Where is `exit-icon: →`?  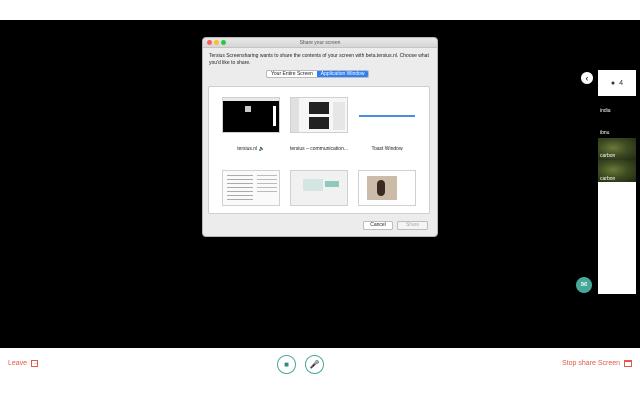 exit-icon: → is located at coordinates (35, 363).